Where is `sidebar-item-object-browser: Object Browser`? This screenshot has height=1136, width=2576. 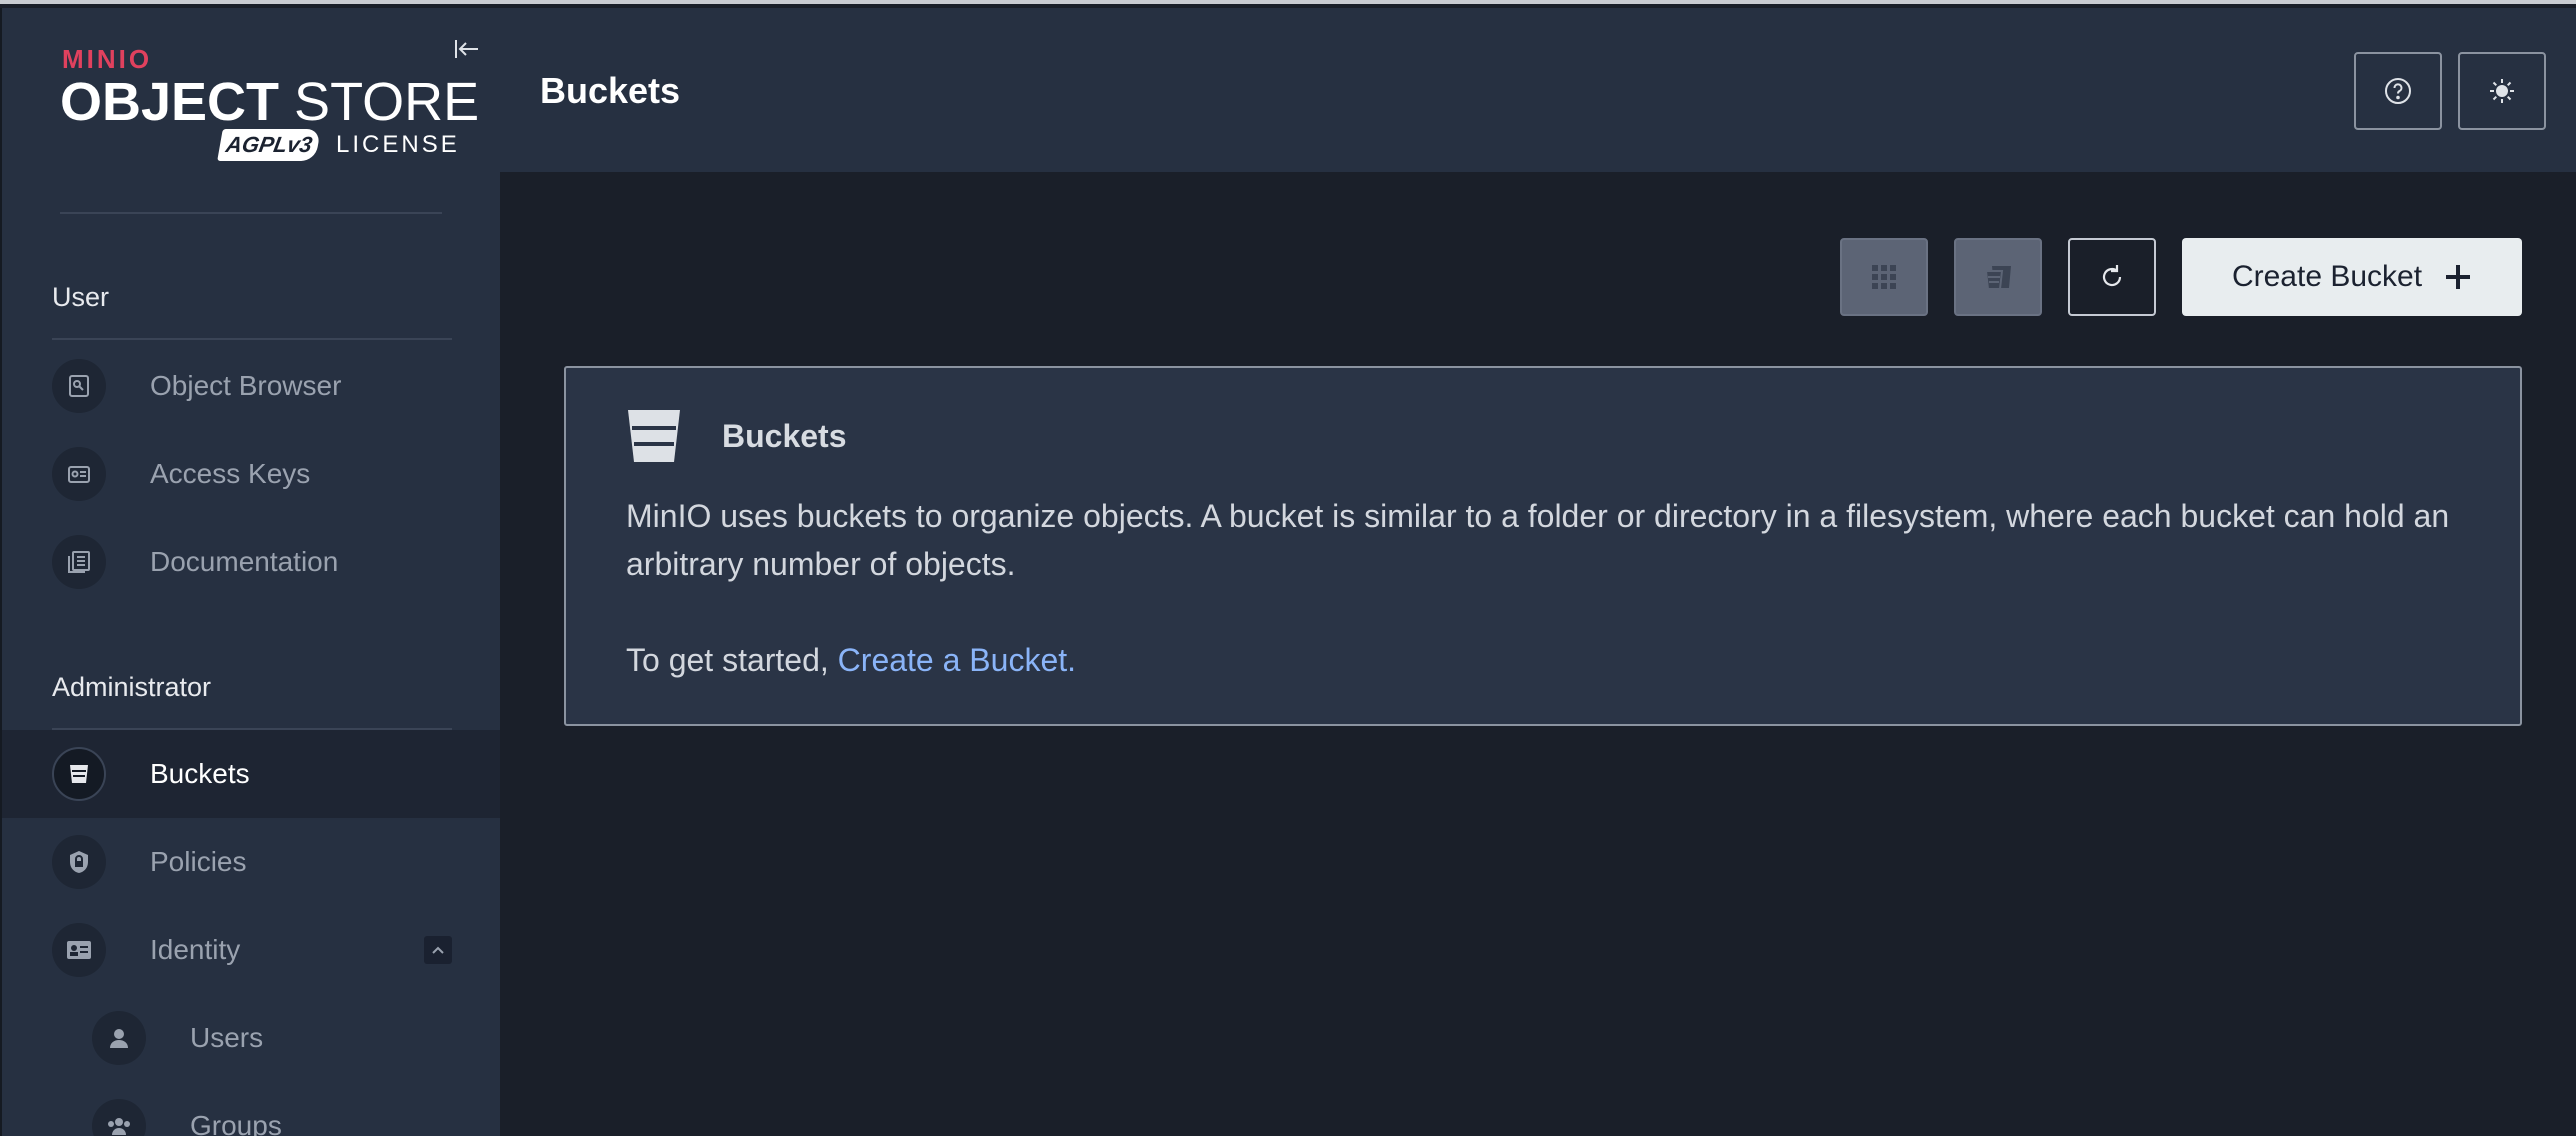
sidebar-item-object-browser: Object Browser is located at coordinates (251, 386).